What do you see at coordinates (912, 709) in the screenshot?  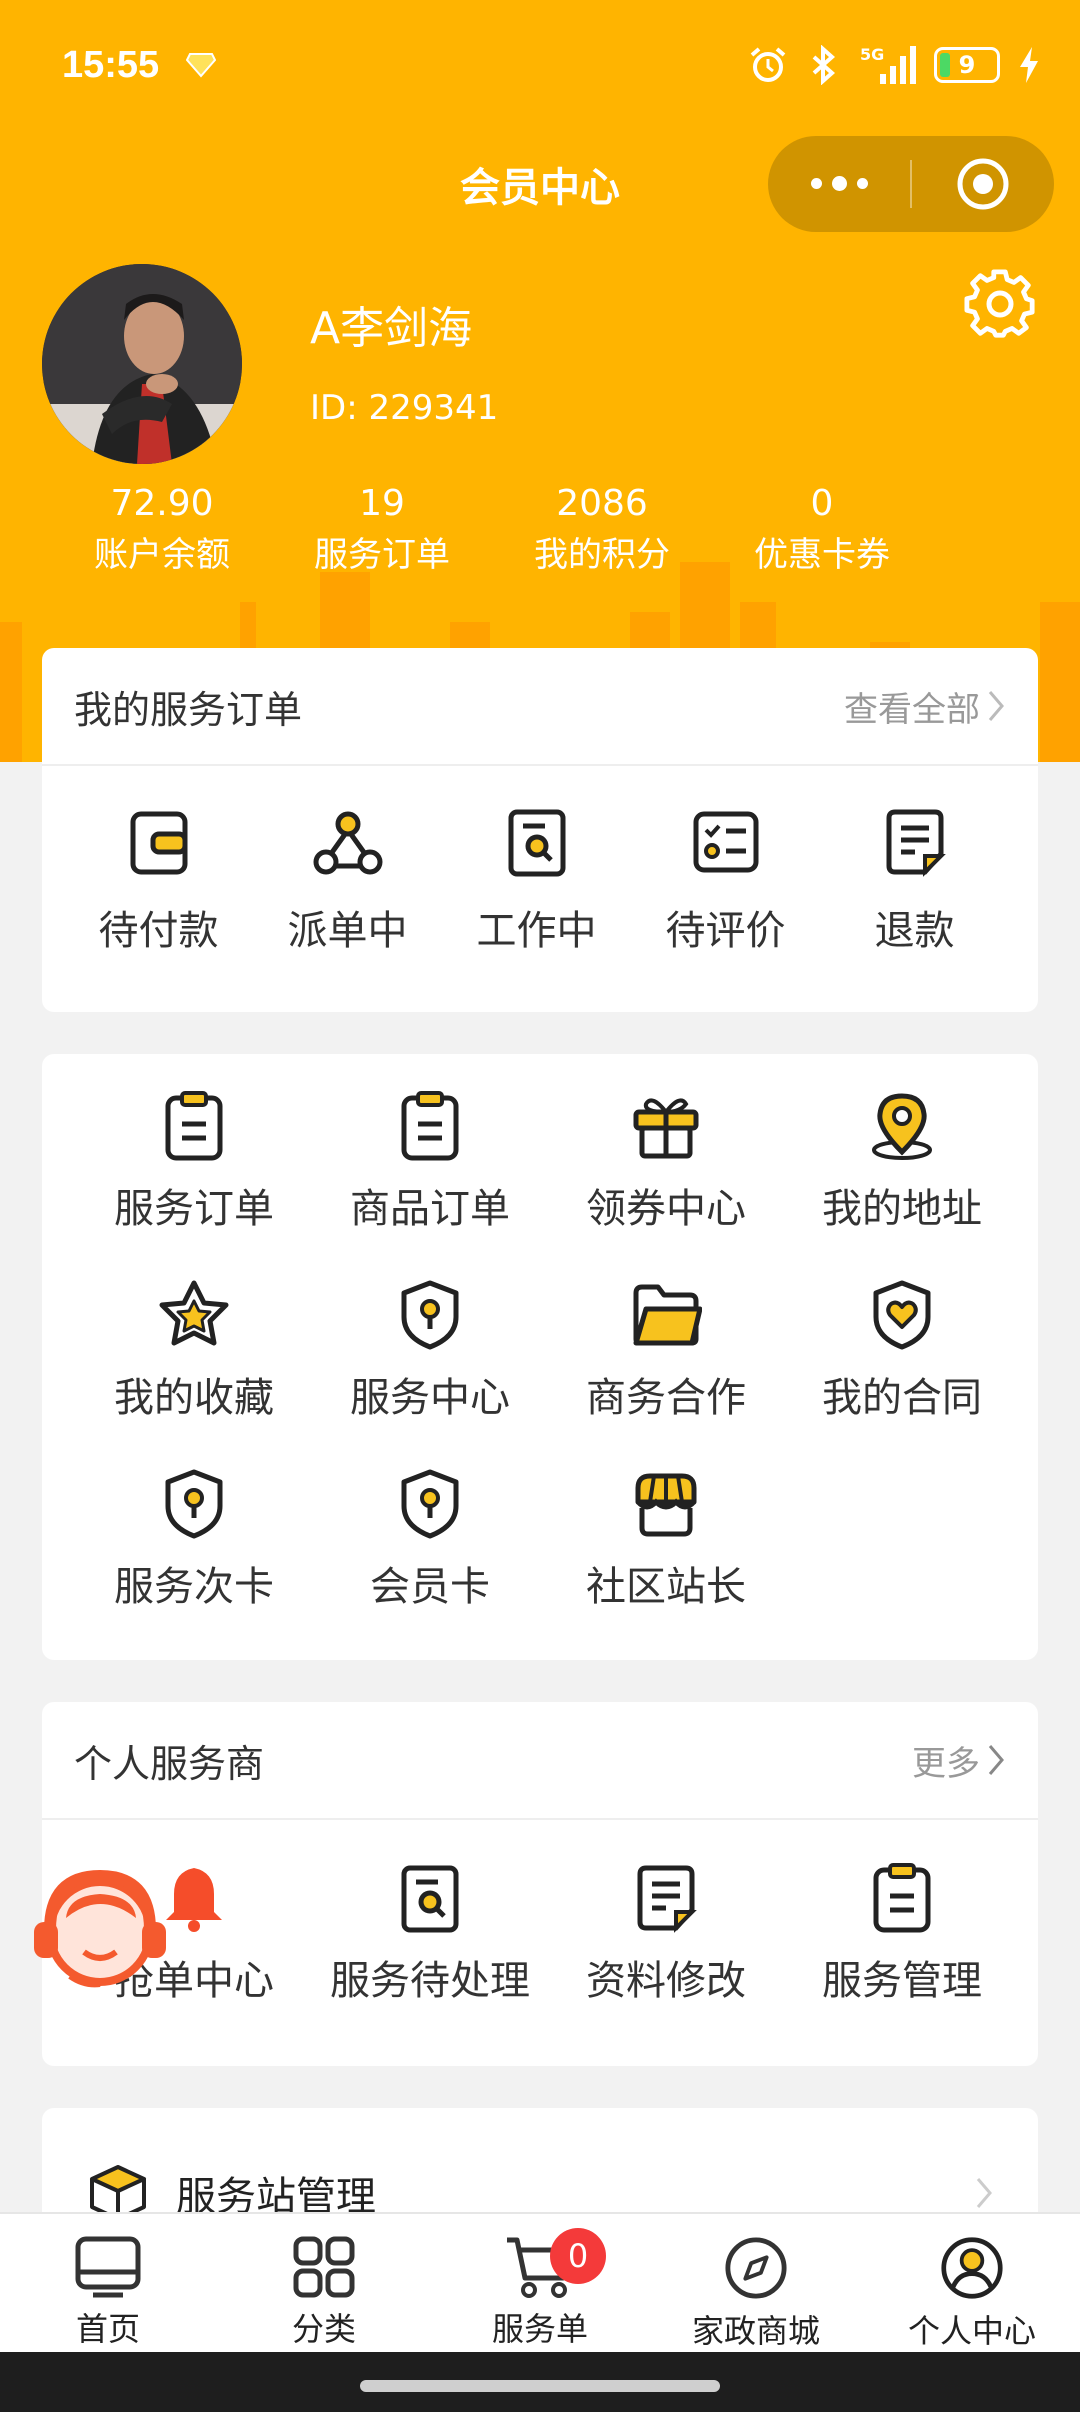 I see `view-all-label: 查看全部` at bounding box center [912, 709].